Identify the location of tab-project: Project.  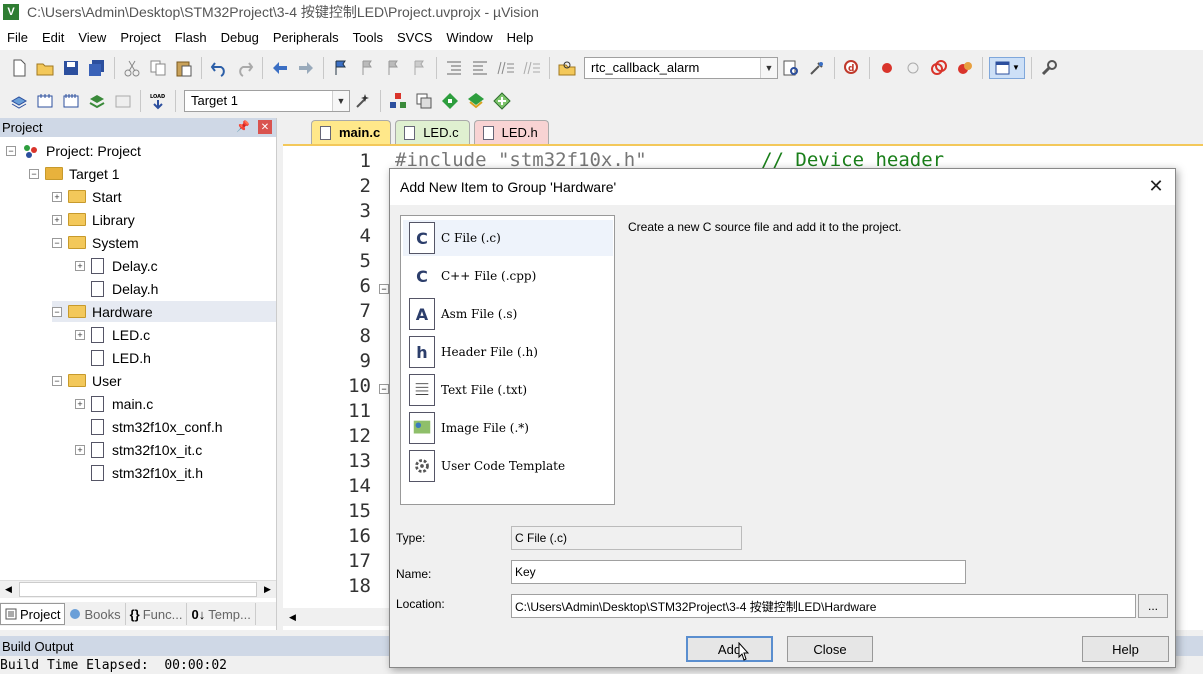
(33, 614).